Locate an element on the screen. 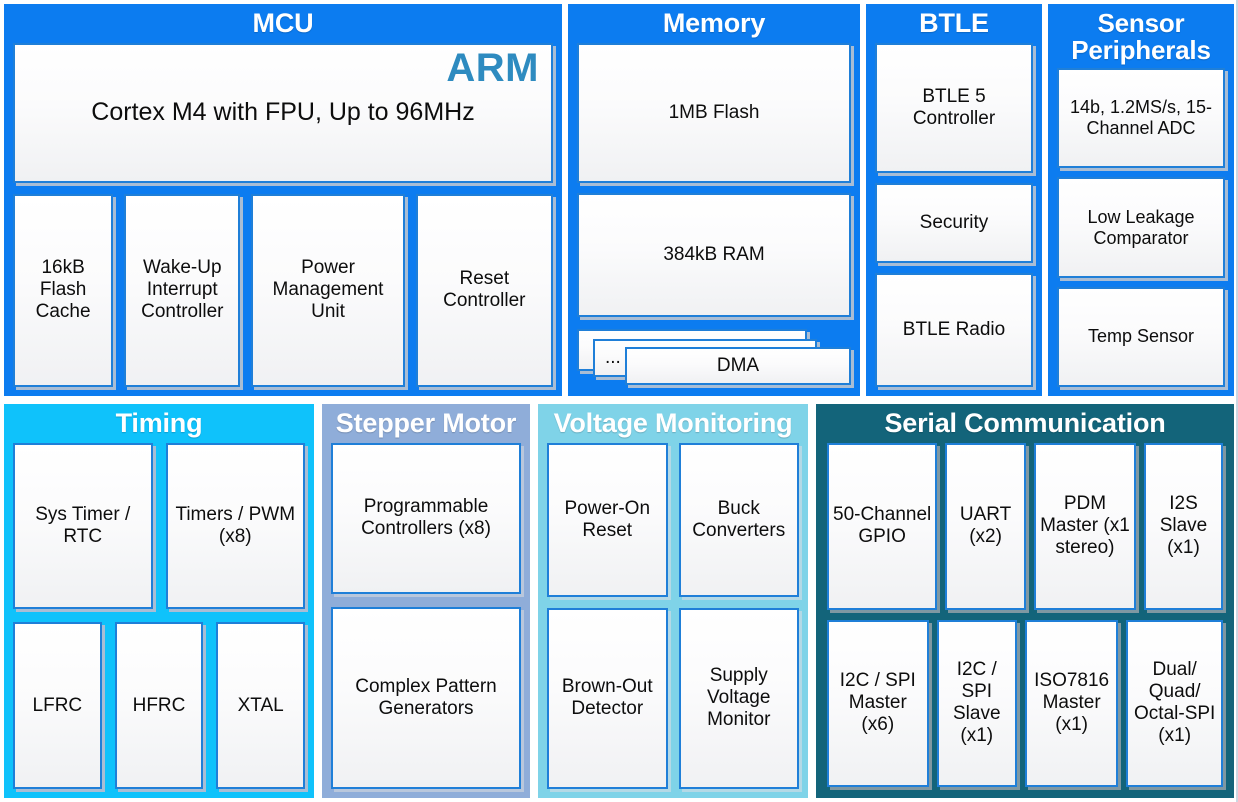 This screenshot has width=1238, height=802. block-label-adc: 14b, 1.2MS/s, 15-Channel ADC is located at coordinates (1141, 118).